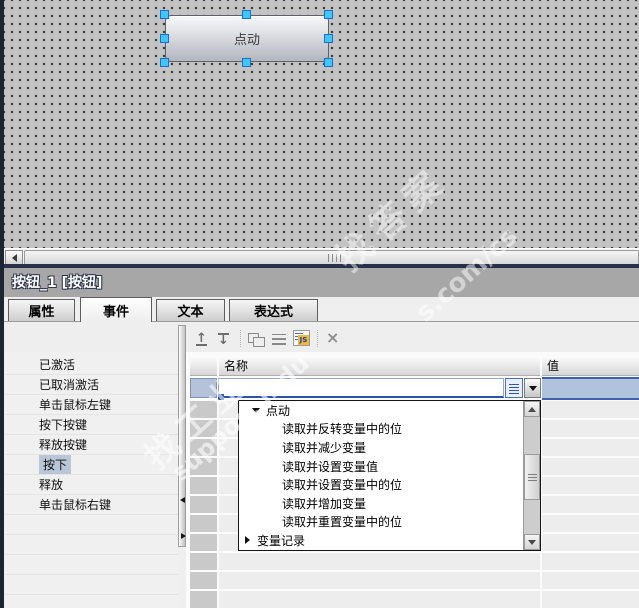 The width and height of the screenshot is (639, 608). Describe the element at coordinates (328, 62) in the screenshot. I see `selection-handle-se` at that location.